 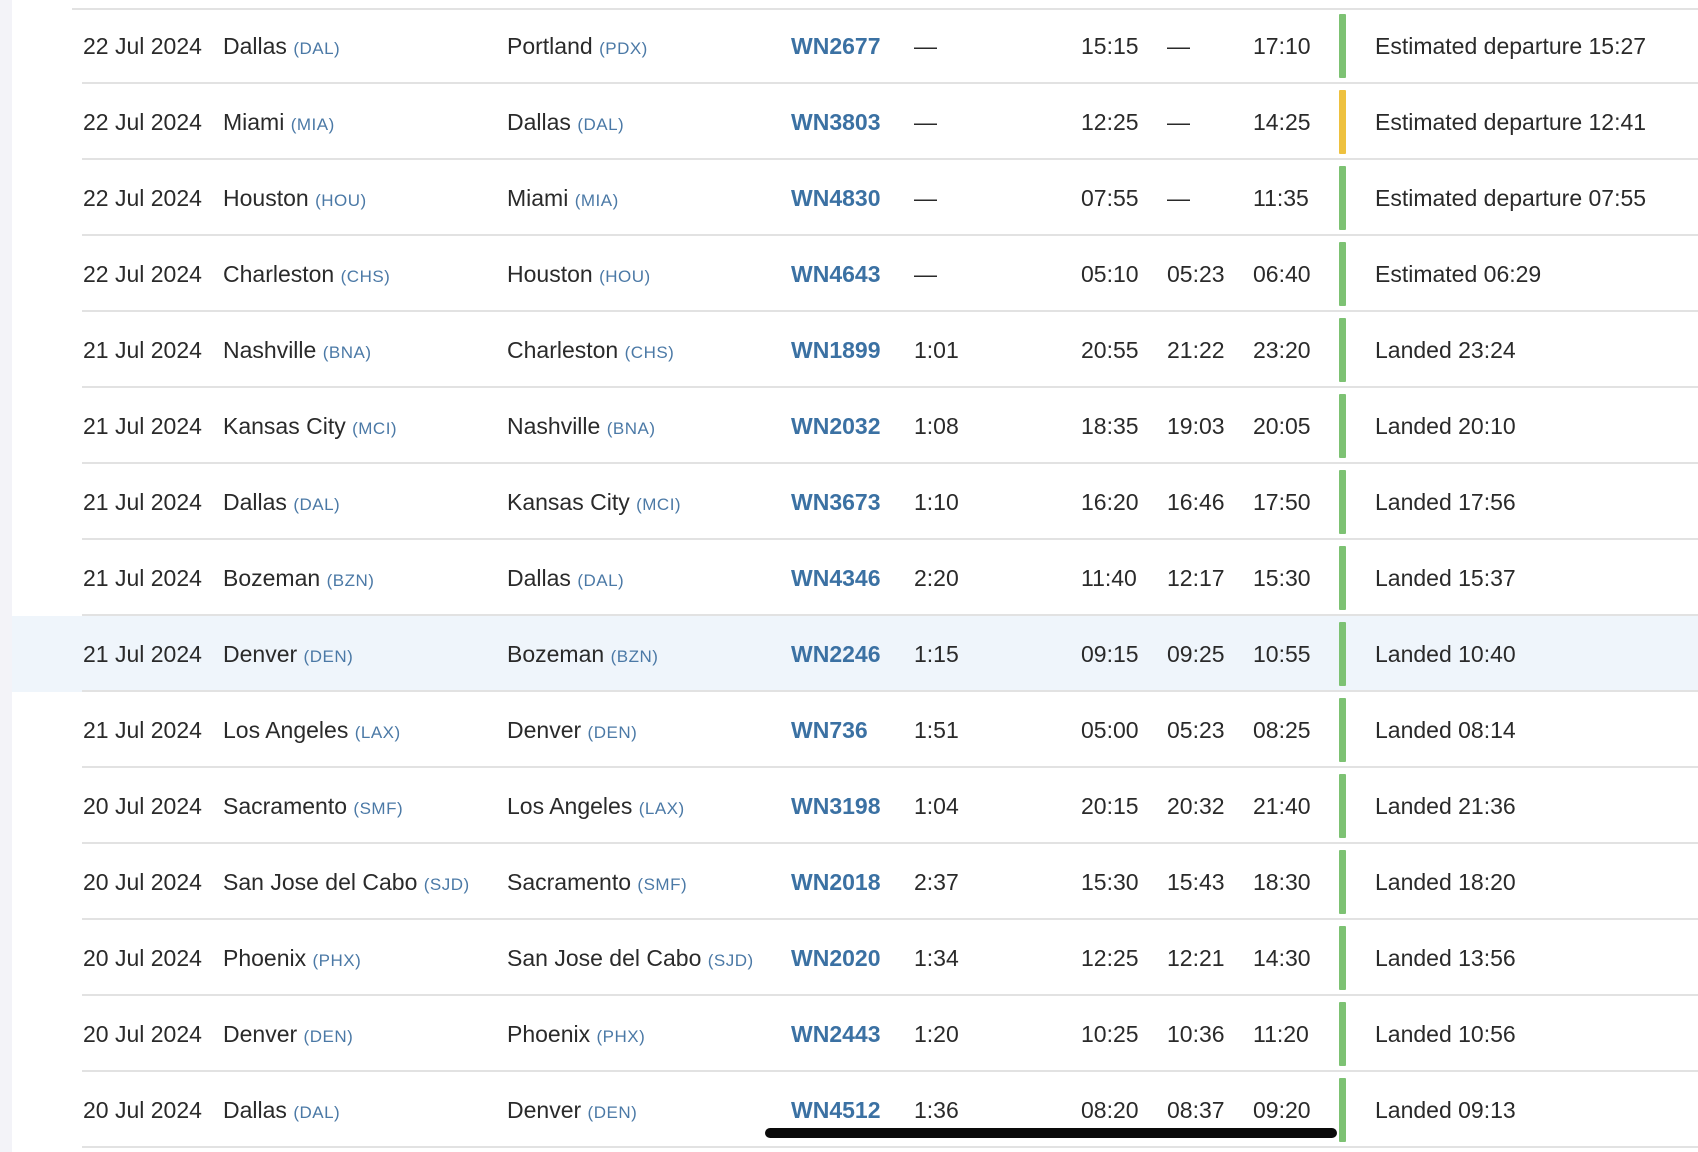 What do you see at coordinates (313, 807) in the screenshot?
I see `origin-airport: Sacramento (SMF)` at bounding box center [313, 807].